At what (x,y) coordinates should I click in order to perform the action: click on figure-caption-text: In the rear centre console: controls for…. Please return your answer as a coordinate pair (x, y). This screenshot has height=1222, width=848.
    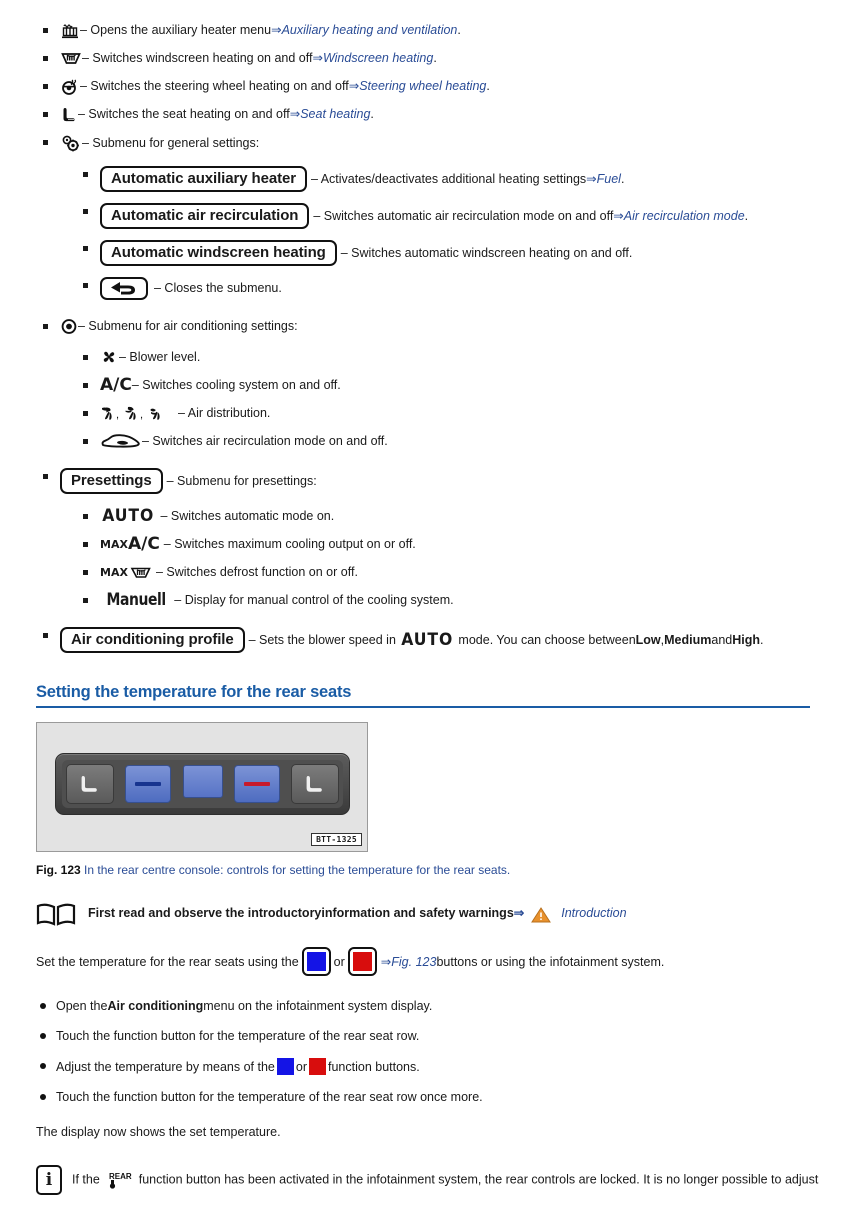
    Looking at the image, I should click on (295, 870).